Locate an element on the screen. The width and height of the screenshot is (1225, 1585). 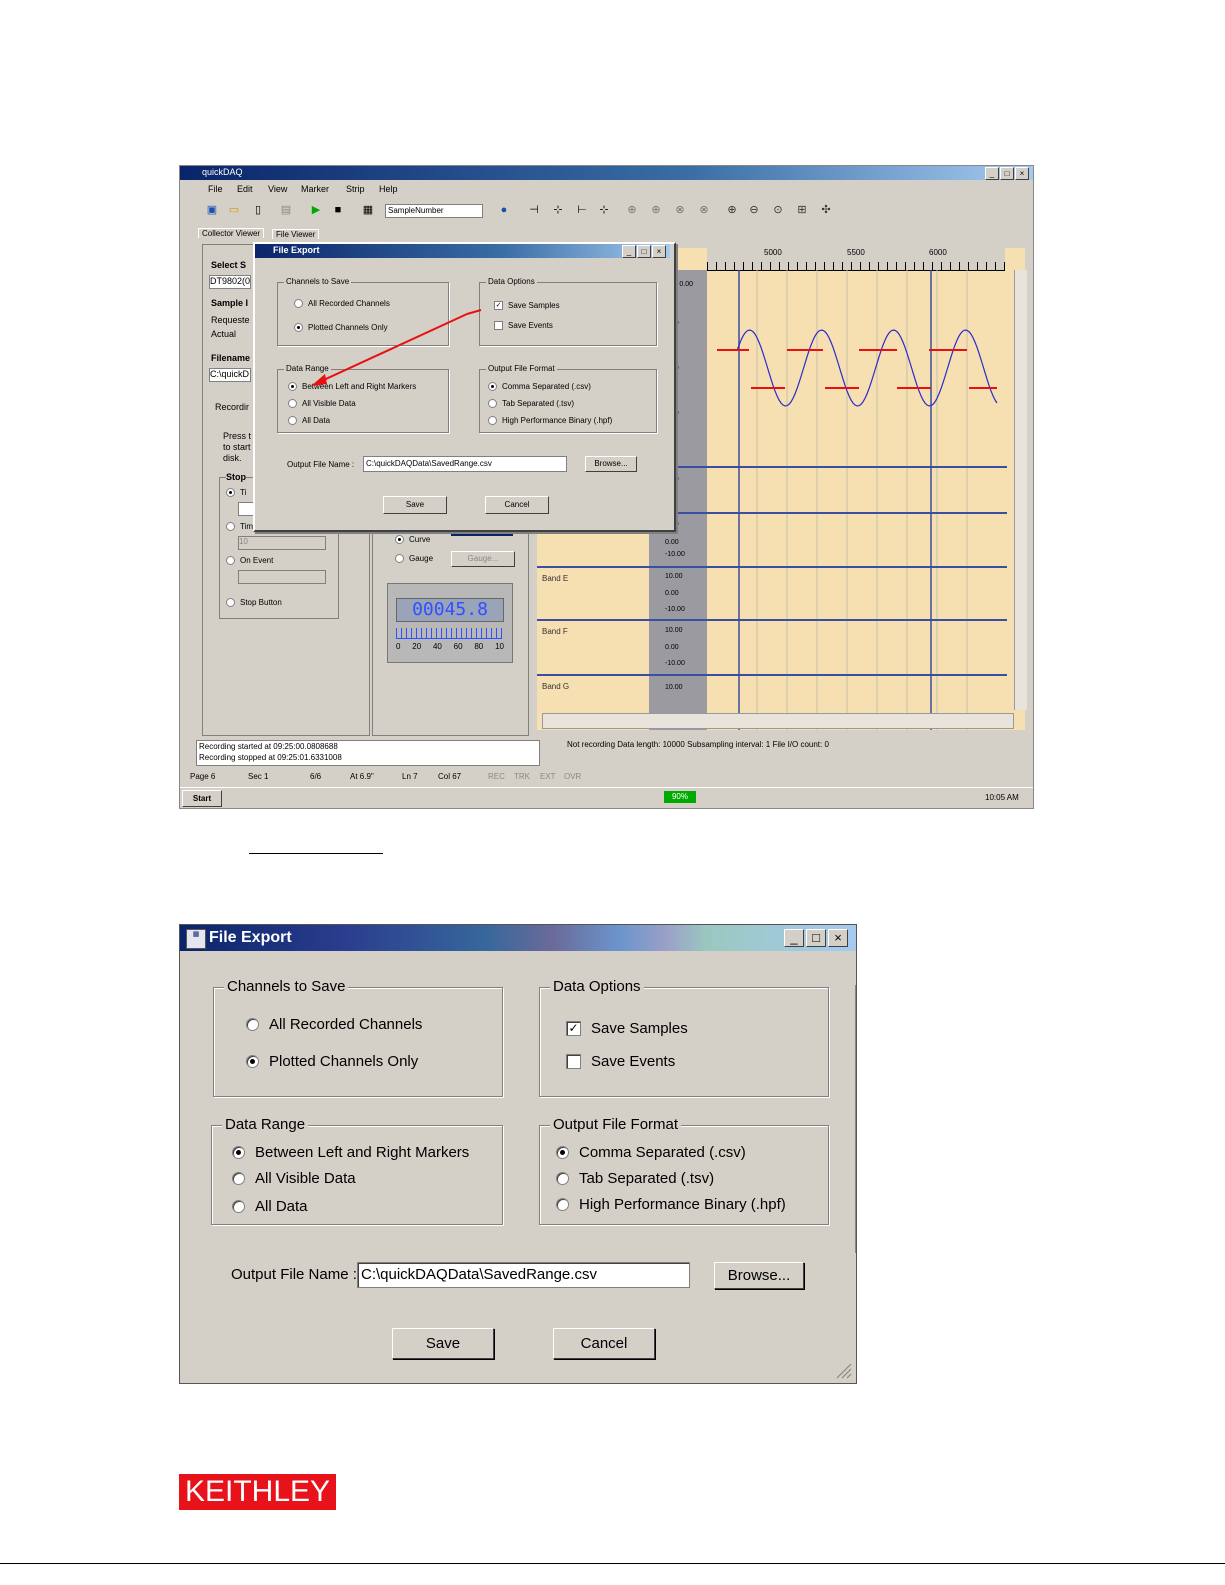
recording-tab: Recordir is located at coordinates (232, 407).